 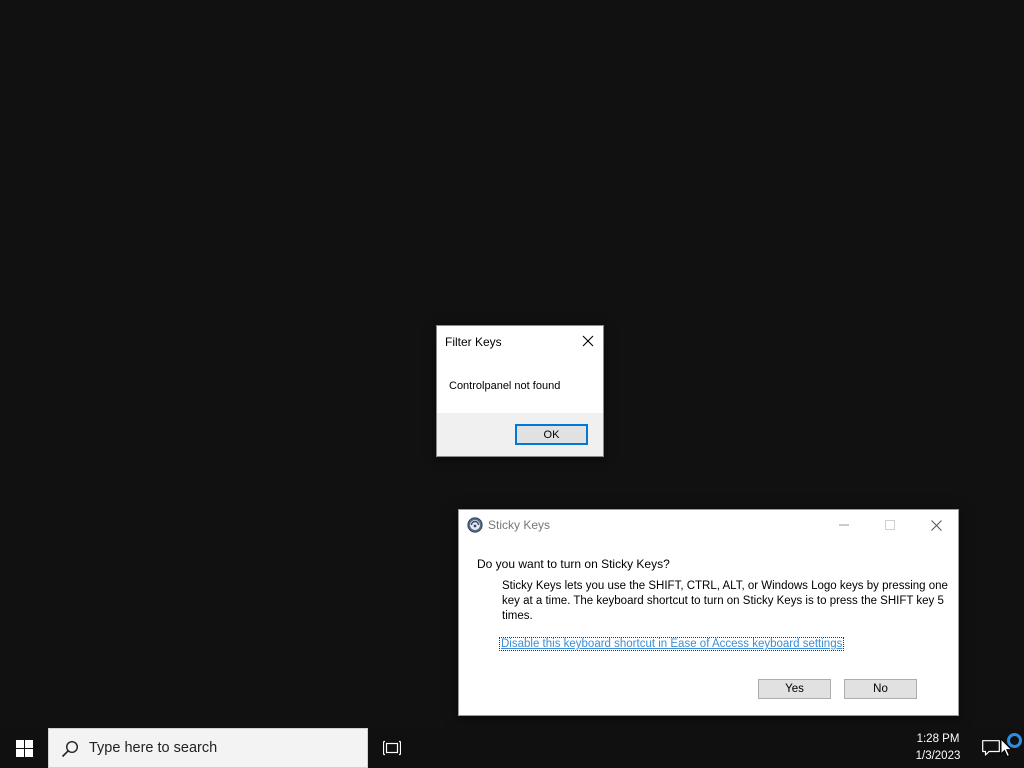 I want to click on task-view-button, so click(x=392, y=748).